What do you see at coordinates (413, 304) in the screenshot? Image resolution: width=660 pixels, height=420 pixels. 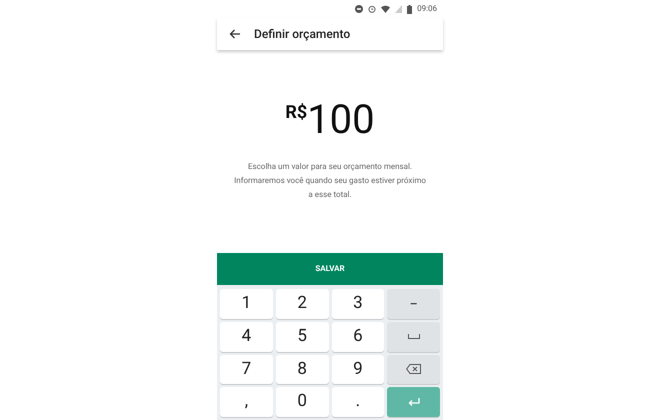 I see `keyboard-key: −` at bounding box center [413, 304].